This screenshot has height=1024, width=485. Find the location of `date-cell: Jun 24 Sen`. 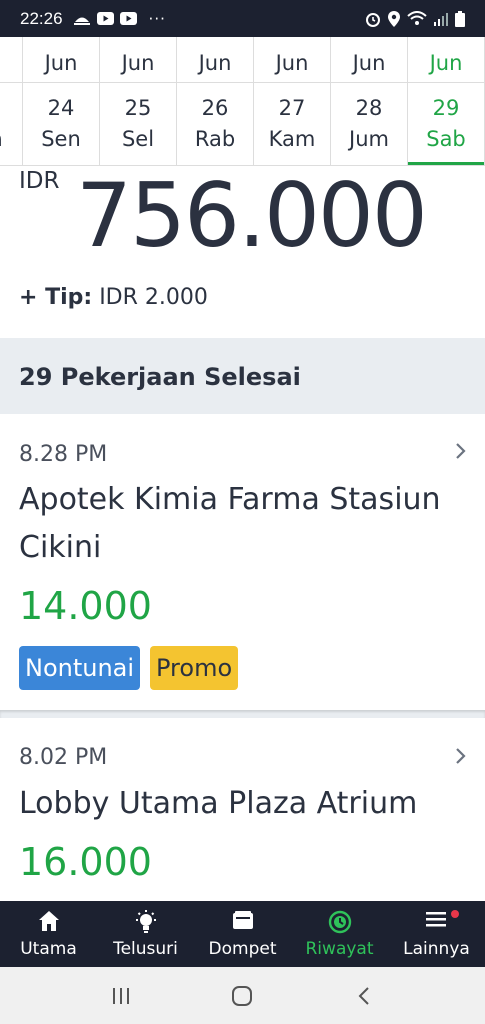

date-cell: Jun 24 Sen is located at coordinates (61, 101).